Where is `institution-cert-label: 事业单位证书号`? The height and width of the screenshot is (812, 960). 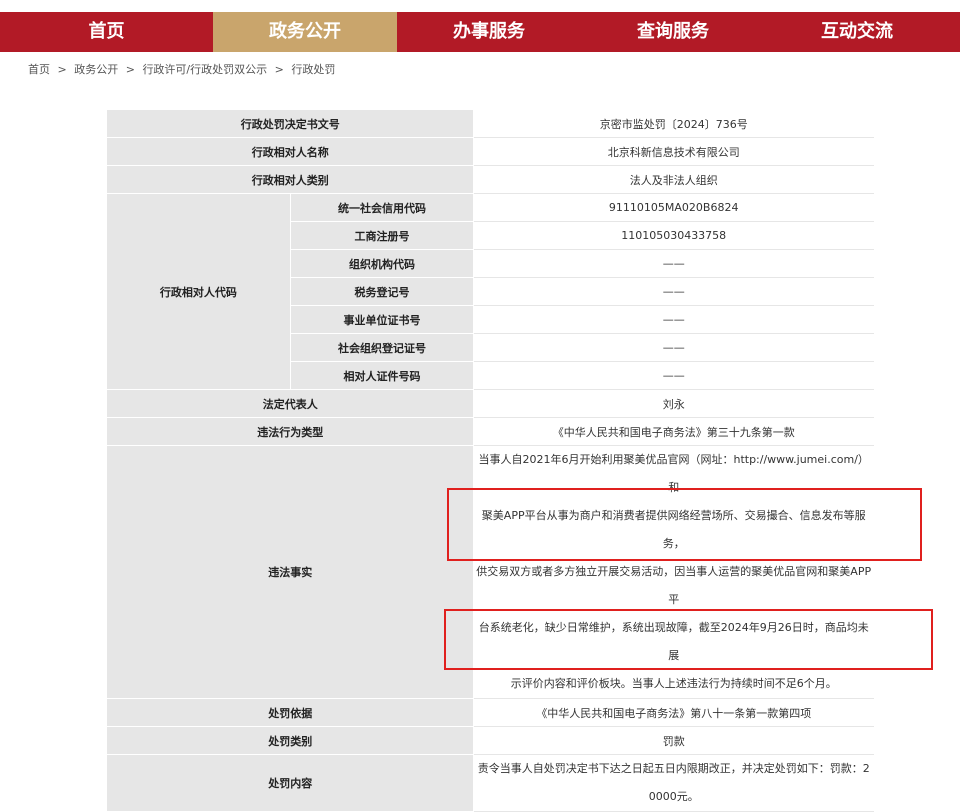
institution-cert-label: 事业单位证书号 is located at coordinates (382, 319).